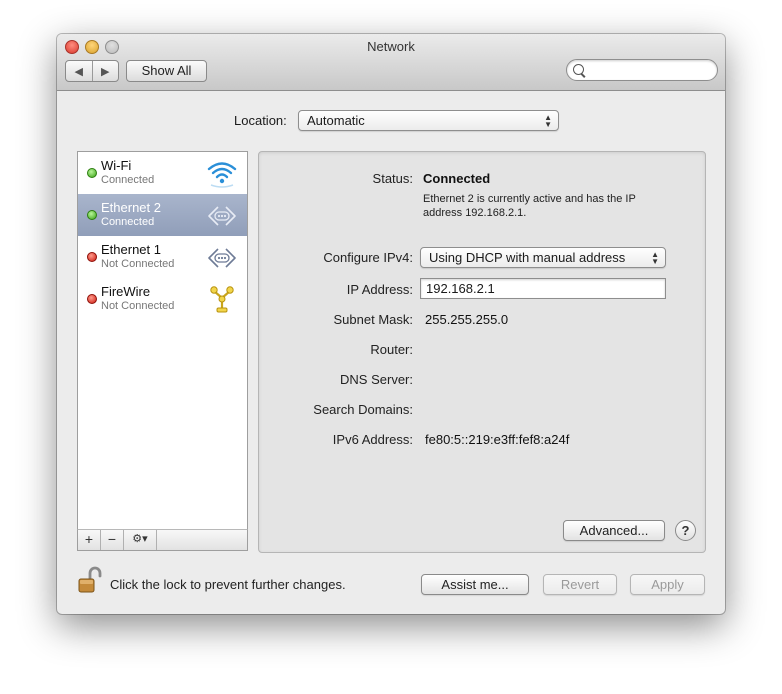 The width and height of the screenshot is (782, 694). What do you see at coordinates (260, 120) in the screenshot?
I see `location-label: Location:` at bounding box center [260, 120].